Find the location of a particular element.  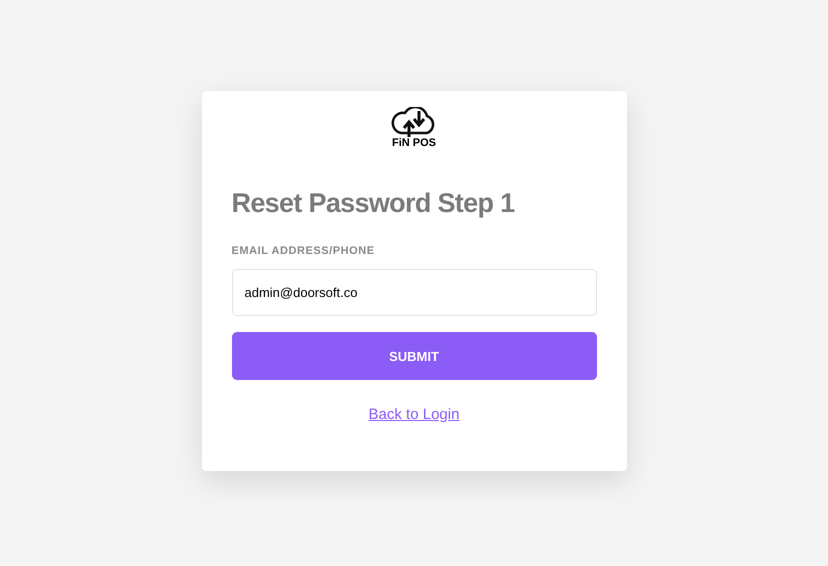

back-to-login-link: Back to Login is located at coordinates (414, 415).